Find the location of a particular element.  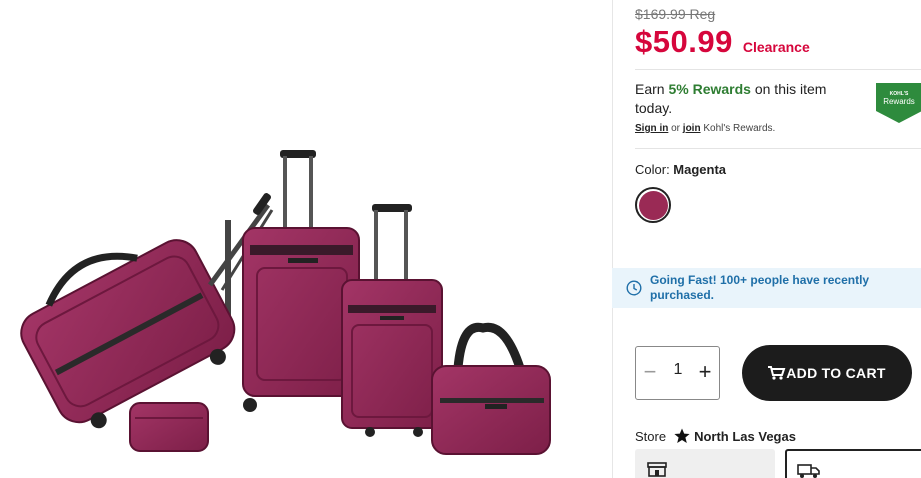

regular-price: $169.99 Reg is located at coordinates (675, 14).